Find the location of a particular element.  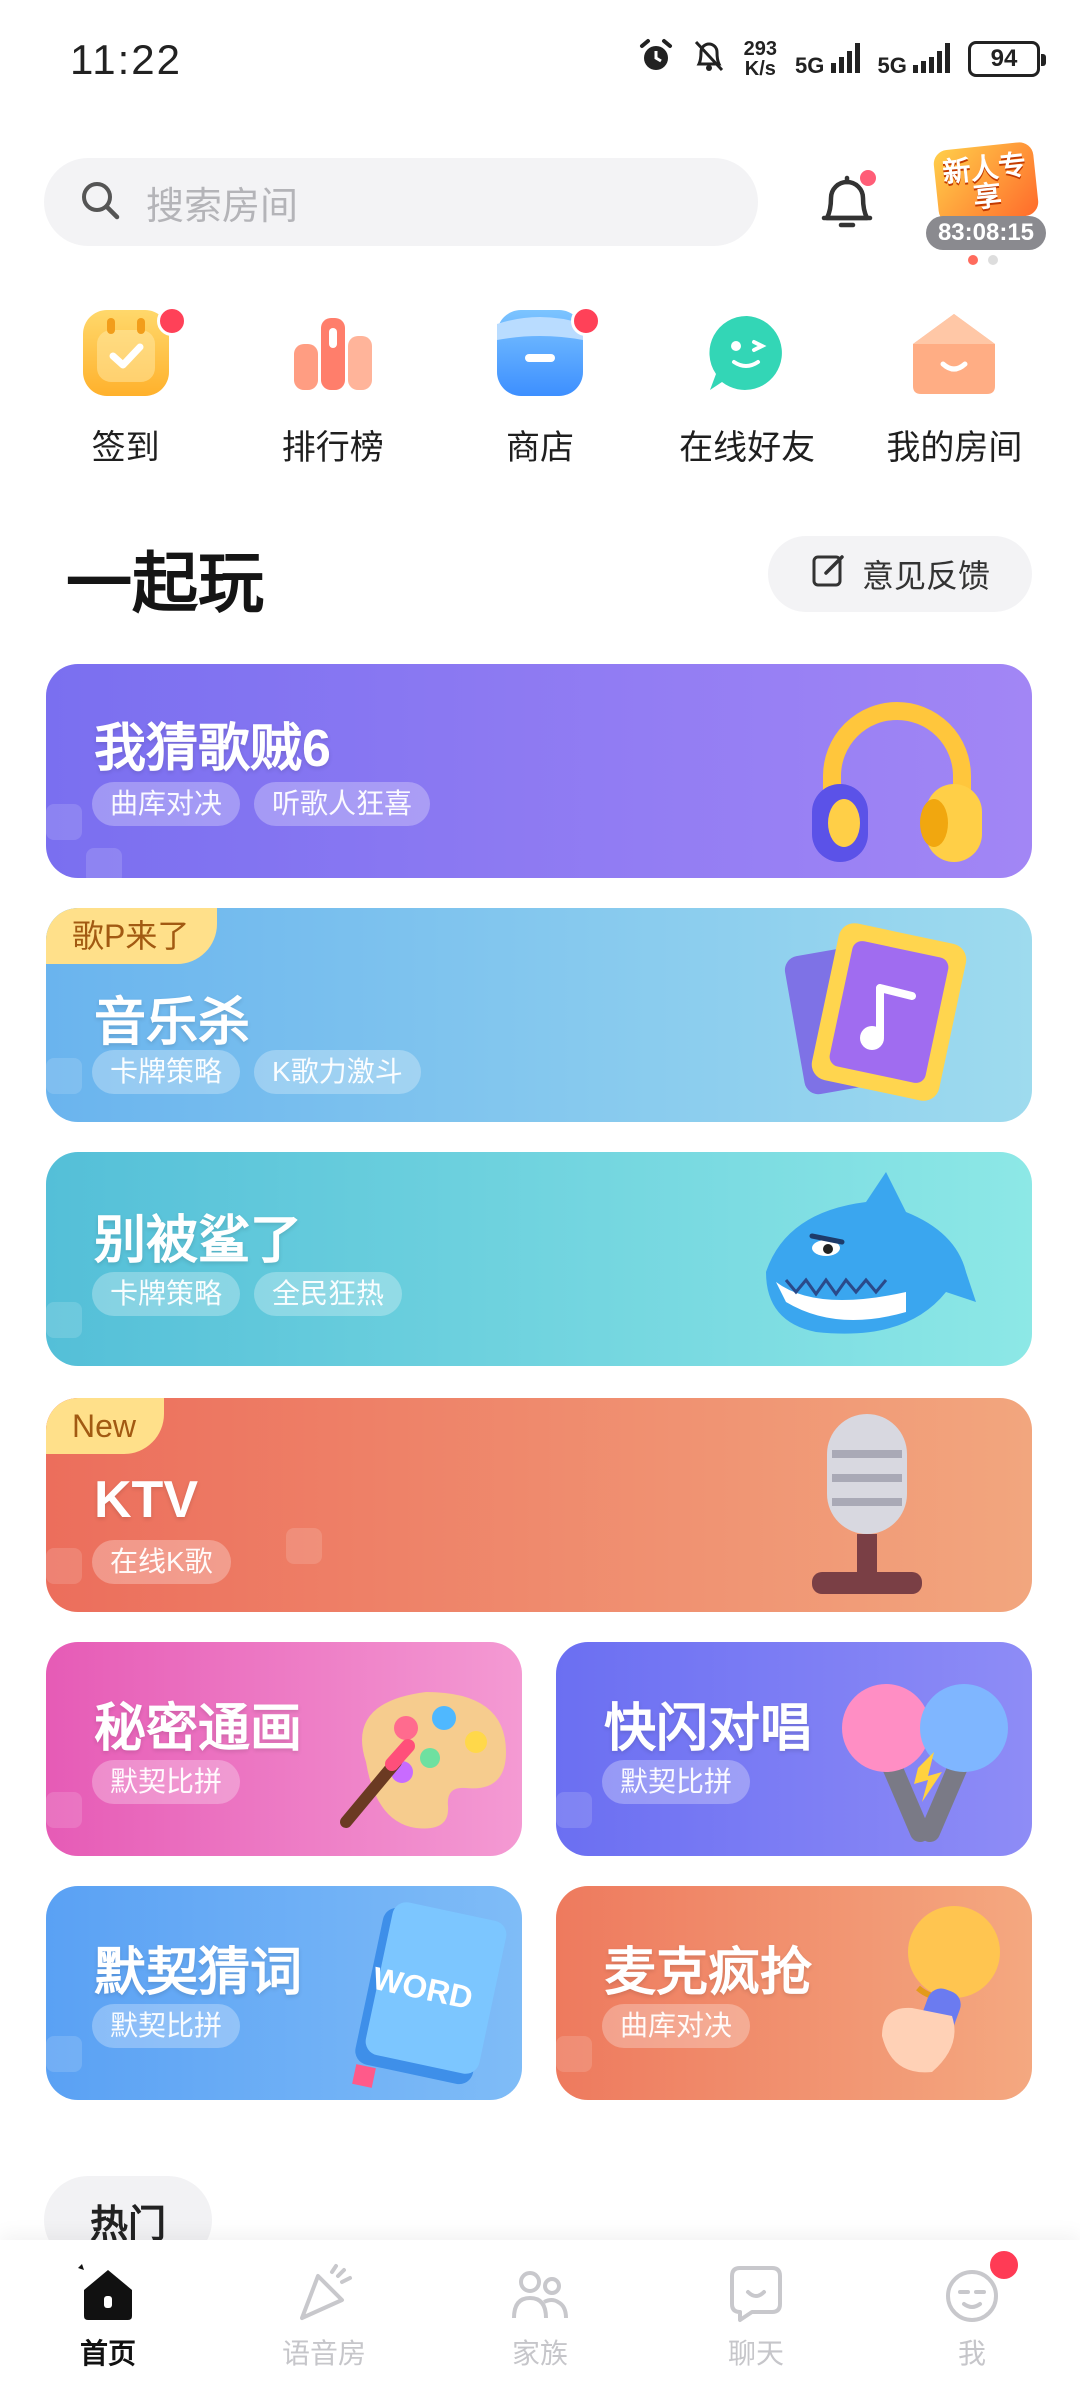

game-tags: 曲库对决 听歌人狂喜 is located at coordinates (261, 804).